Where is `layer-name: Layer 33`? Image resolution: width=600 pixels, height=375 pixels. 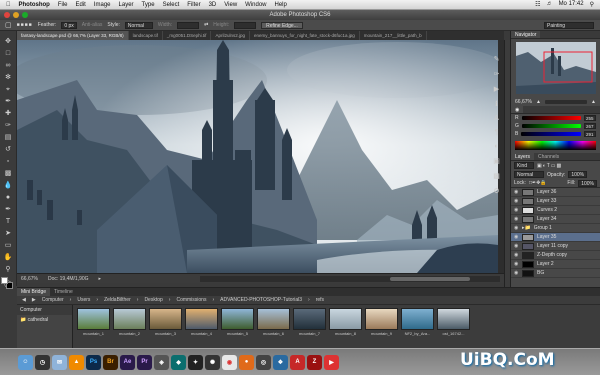
layer-name: Layer 33 is located at coordinates (567, 201).